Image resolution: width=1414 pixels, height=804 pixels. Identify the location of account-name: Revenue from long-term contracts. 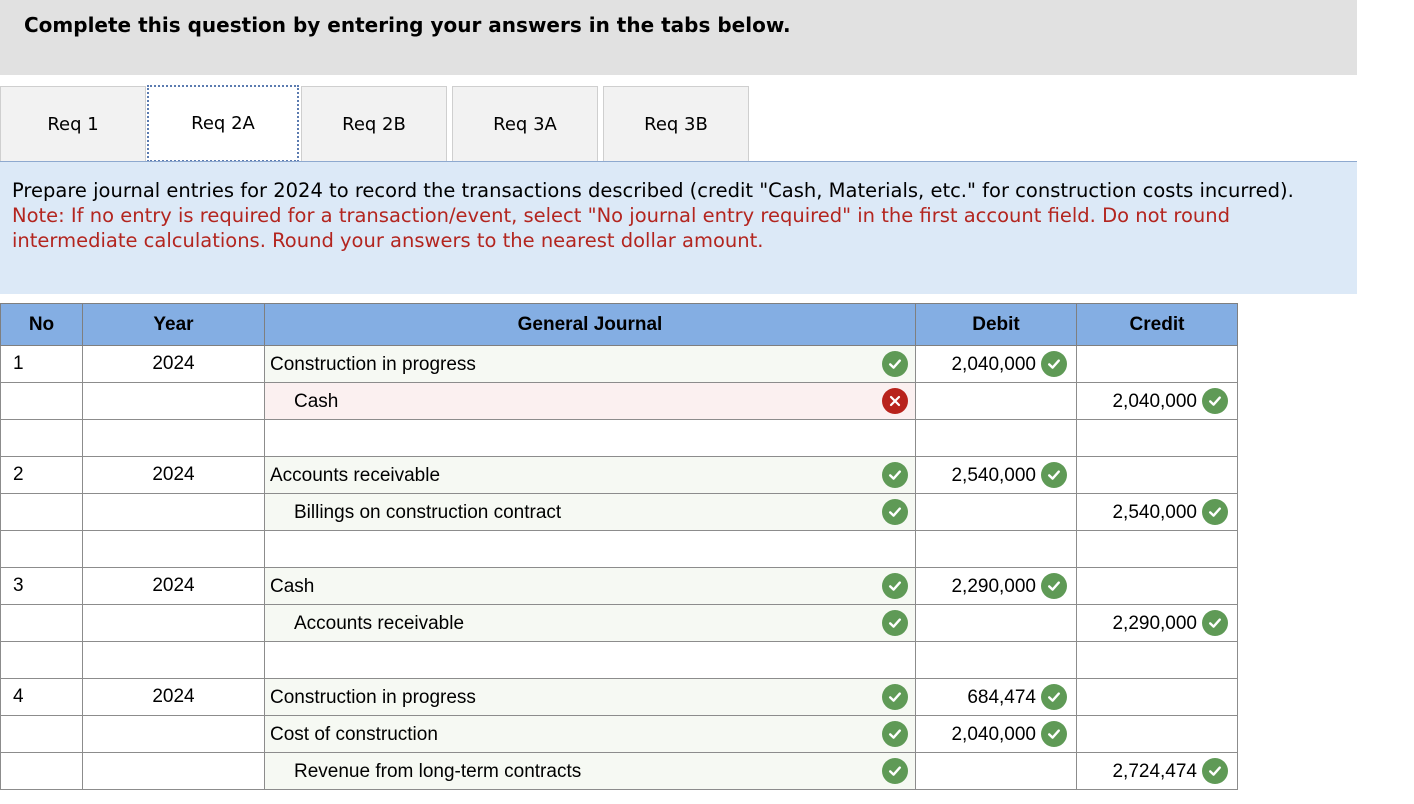
(438, 771).